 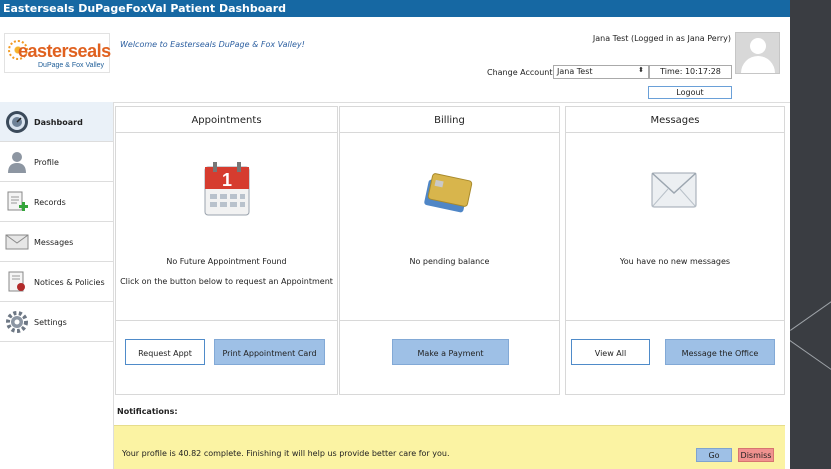 I want to click on avatar, so click(x=757, y=53).